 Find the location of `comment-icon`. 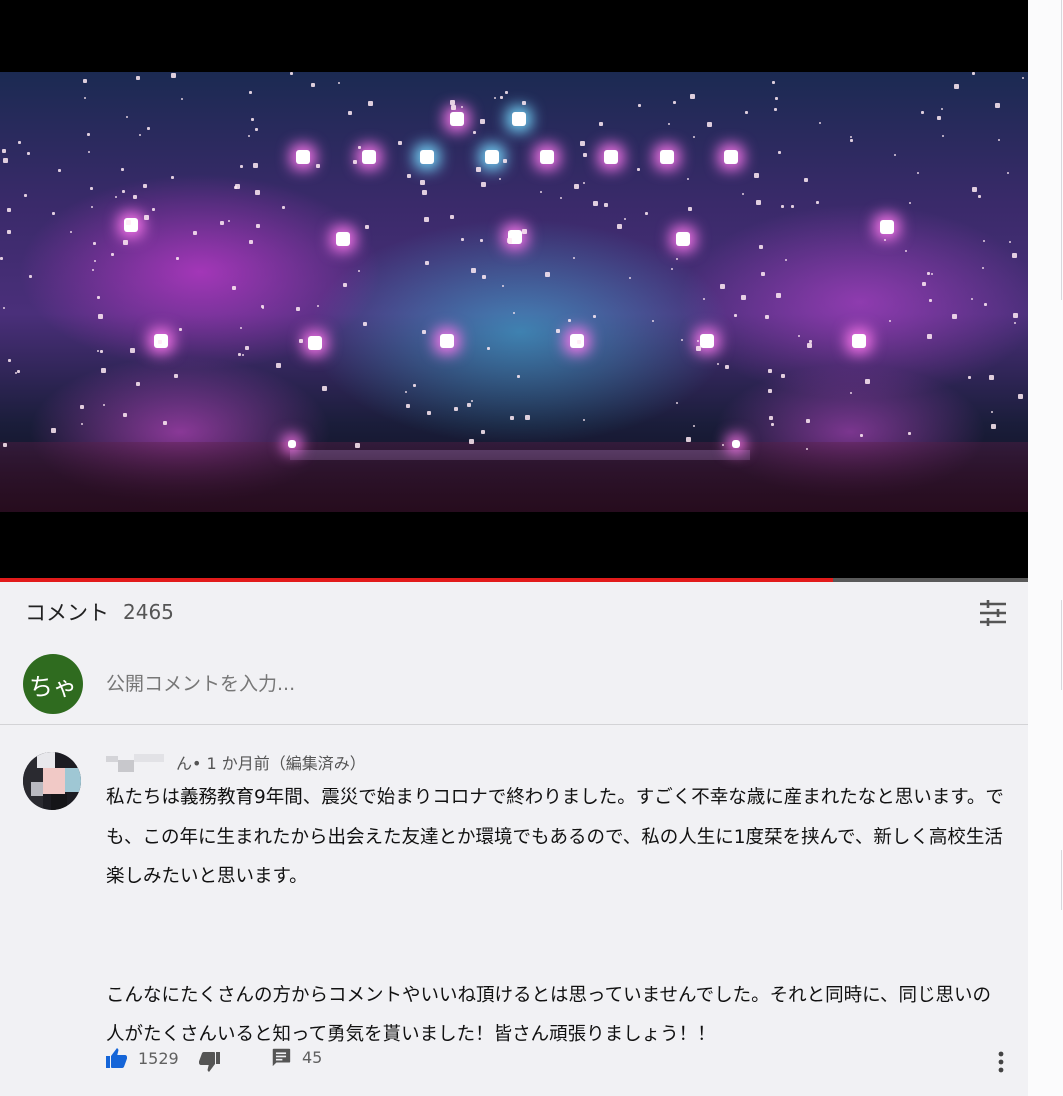

comment-icon is located at coordinates (281, 1057).